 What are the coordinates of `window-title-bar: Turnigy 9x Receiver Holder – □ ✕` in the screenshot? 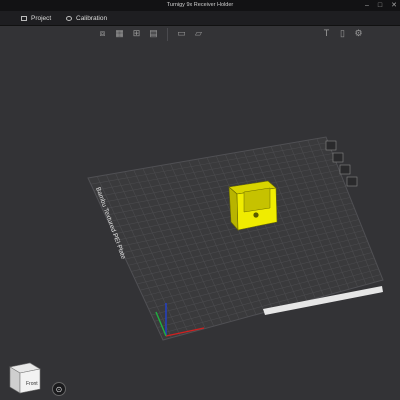 It's located at (200, 5).